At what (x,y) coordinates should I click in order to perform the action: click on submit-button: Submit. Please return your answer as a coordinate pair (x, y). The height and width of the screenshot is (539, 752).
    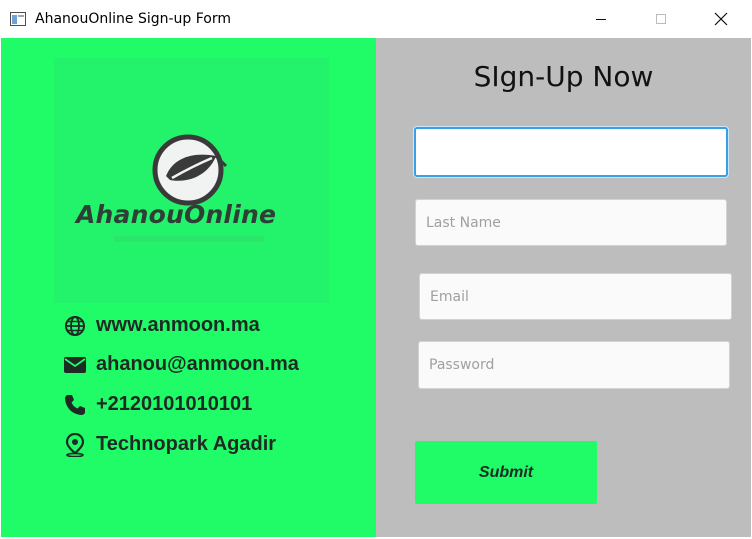
    Looking at the image, I should click on (506, 472).